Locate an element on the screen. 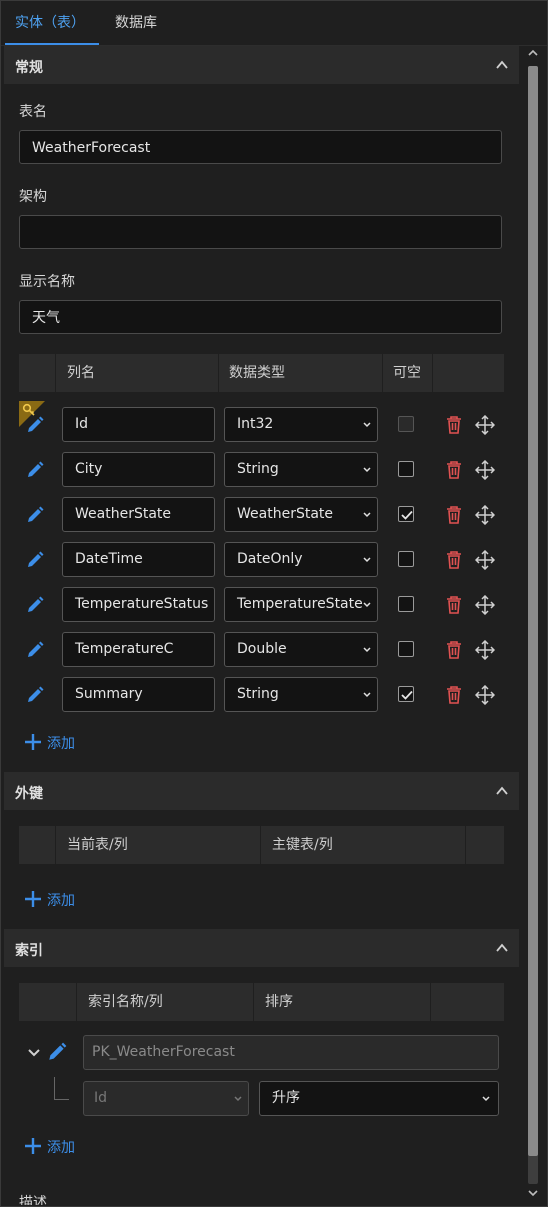 The height and width of the screenshot is (1207, 548). indexes-table-header: 索引名称/列 排序 is located at coordinates (261, 1002).